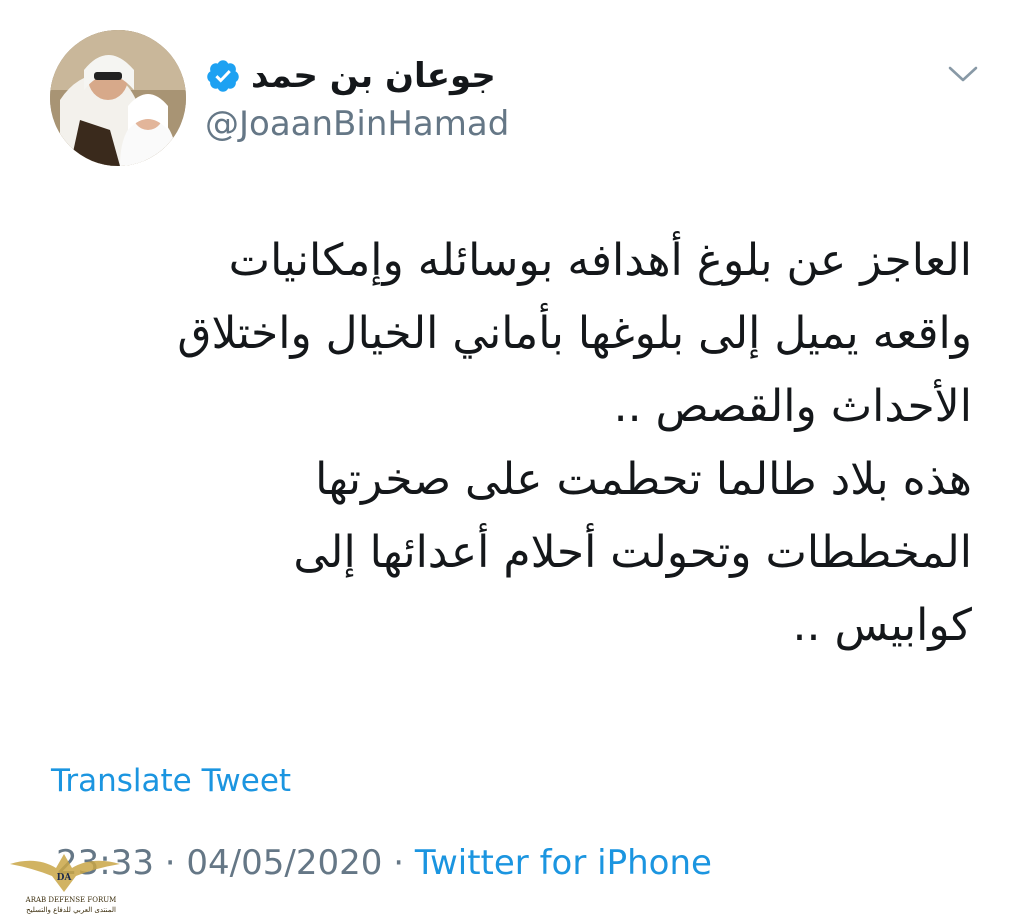 This screenshot has height=918, width=1024. What do you see at coordinates (373, 76) in the screenshot?
I see `author-display-name: جوعان بن حمد` at bounding box center [373, 76].